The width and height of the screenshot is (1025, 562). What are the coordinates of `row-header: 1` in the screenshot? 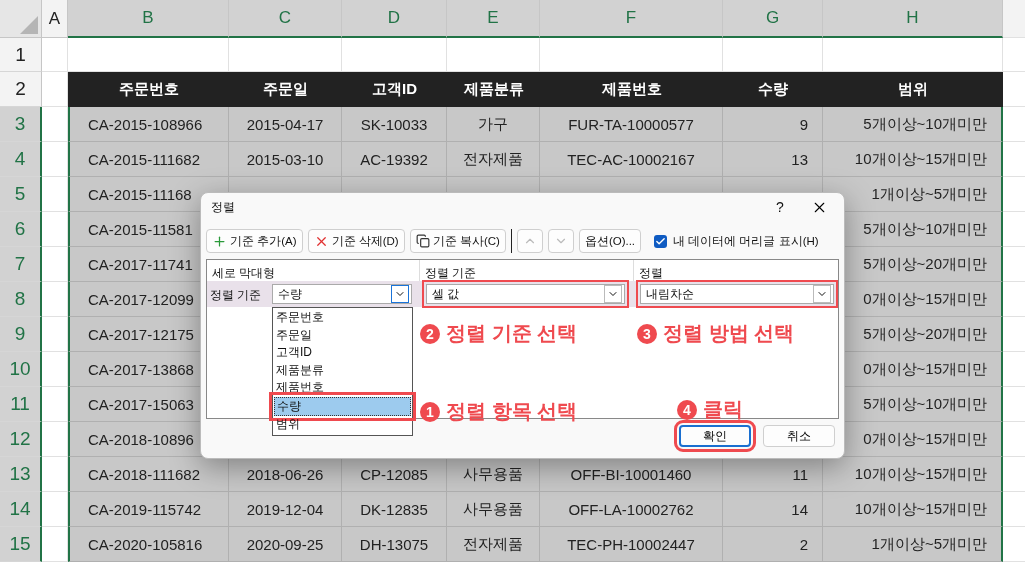 It's located at (21, 55).